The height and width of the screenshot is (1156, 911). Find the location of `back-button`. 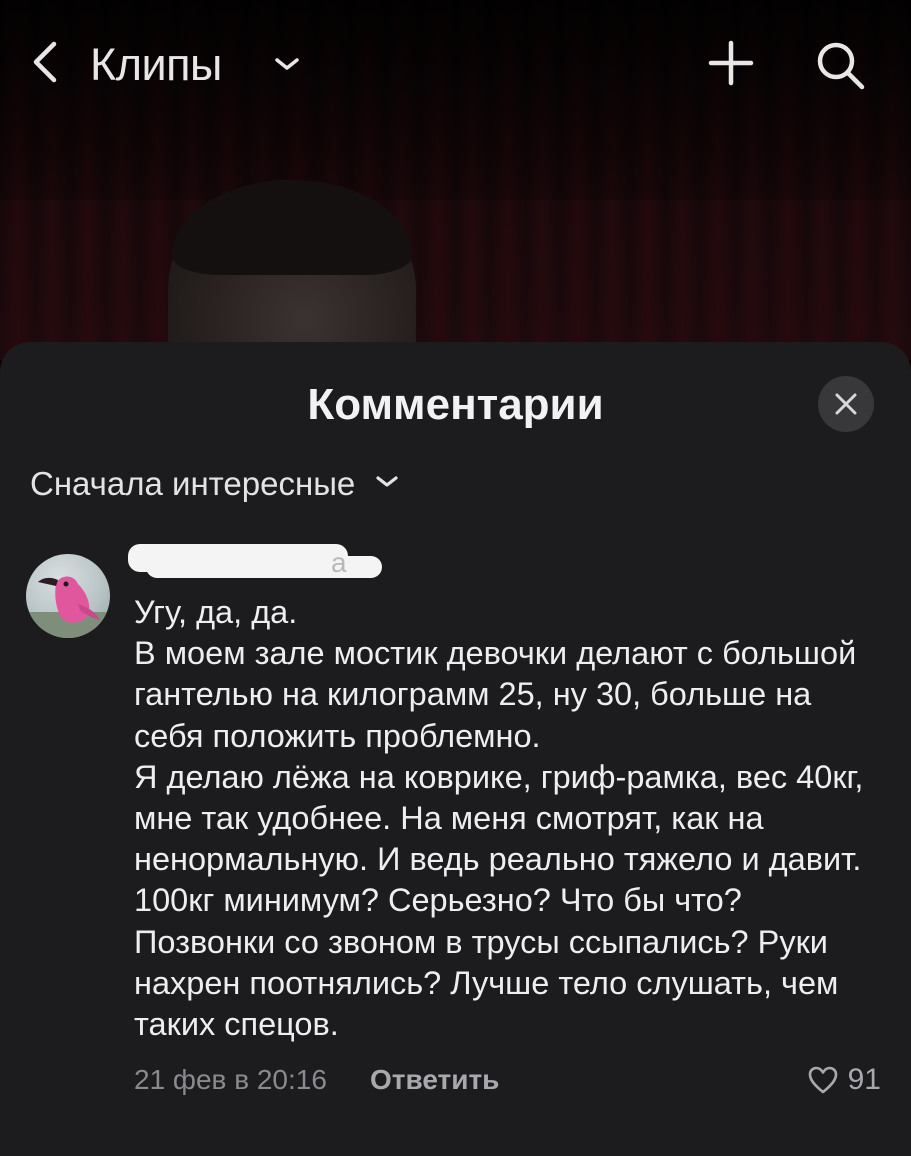

back-button is located at coordinates (46, 62).